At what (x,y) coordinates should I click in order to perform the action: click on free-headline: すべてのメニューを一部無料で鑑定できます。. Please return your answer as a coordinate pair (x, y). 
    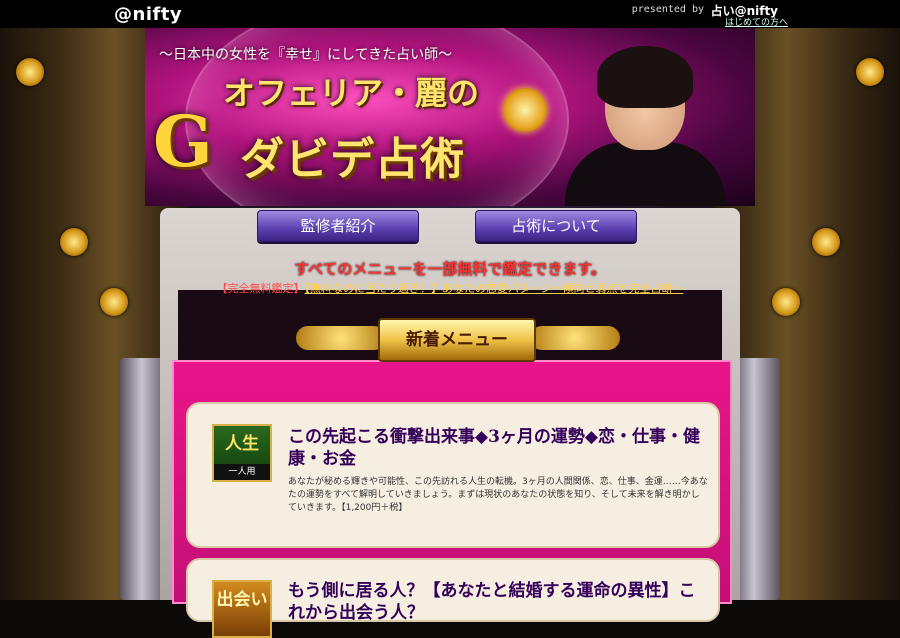
    Looking at the image, I should click on (450, 269).